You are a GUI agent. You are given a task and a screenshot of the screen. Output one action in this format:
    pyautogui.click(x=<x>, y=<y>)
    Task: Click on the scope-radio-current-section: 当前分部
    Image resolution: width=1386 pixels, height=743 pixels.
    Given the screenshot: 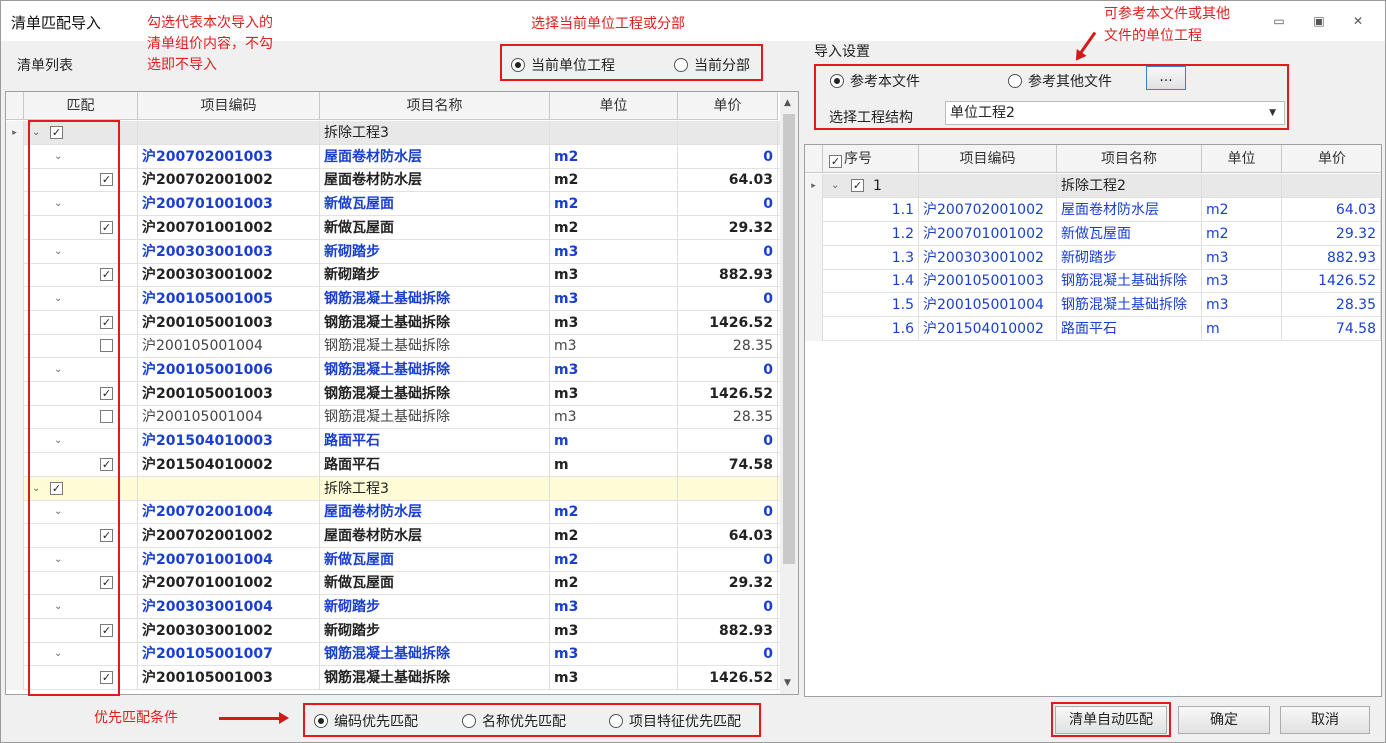 What is the action you would take?
    pyautogui.click(x=712, y=65)
    